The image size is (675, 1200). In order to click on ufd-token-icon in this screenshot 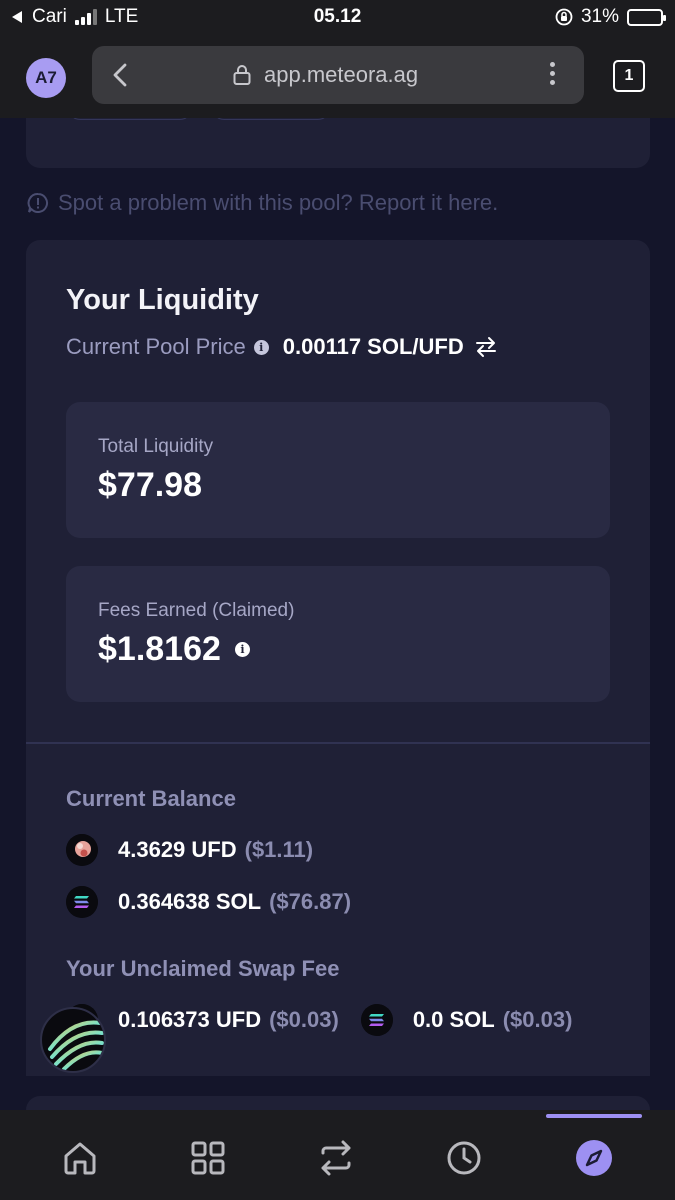, I will do `click(82, 850)`.